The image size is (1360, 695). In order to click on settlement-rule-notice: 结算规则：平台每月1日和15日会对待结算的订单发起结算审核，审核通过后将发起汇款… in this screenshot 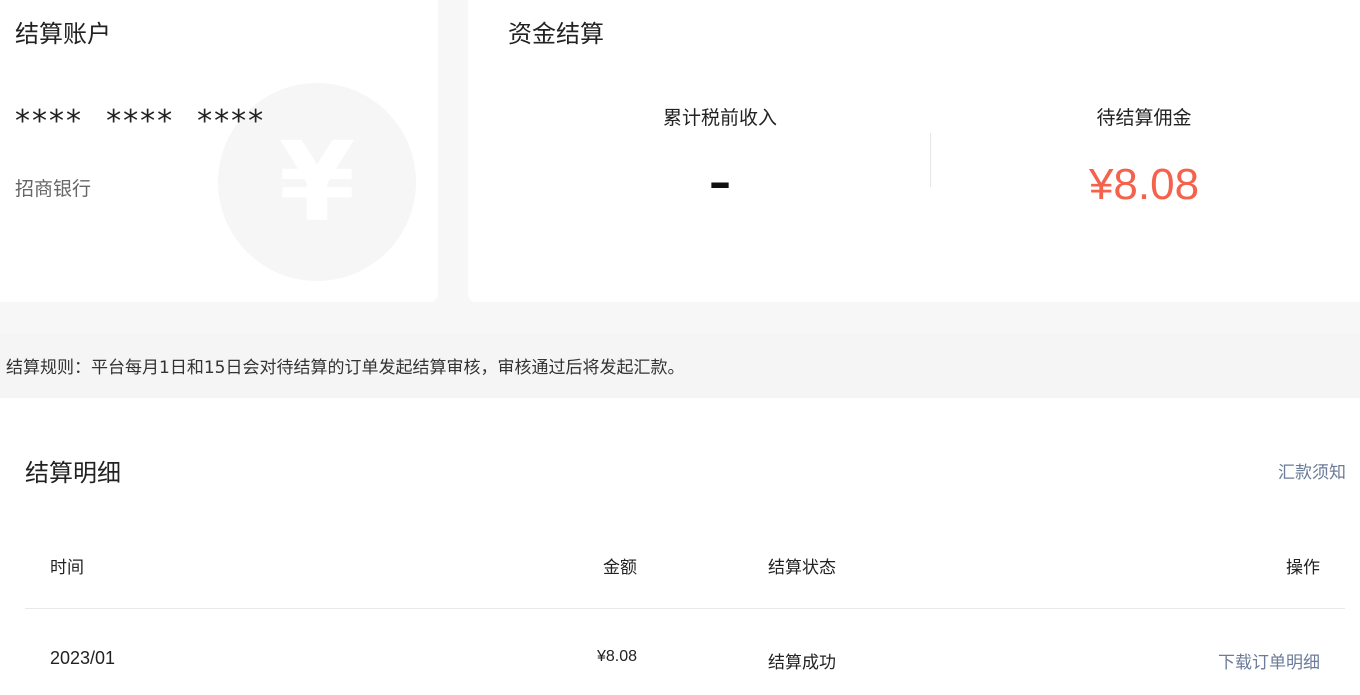, I will do `click(680, 365)`.